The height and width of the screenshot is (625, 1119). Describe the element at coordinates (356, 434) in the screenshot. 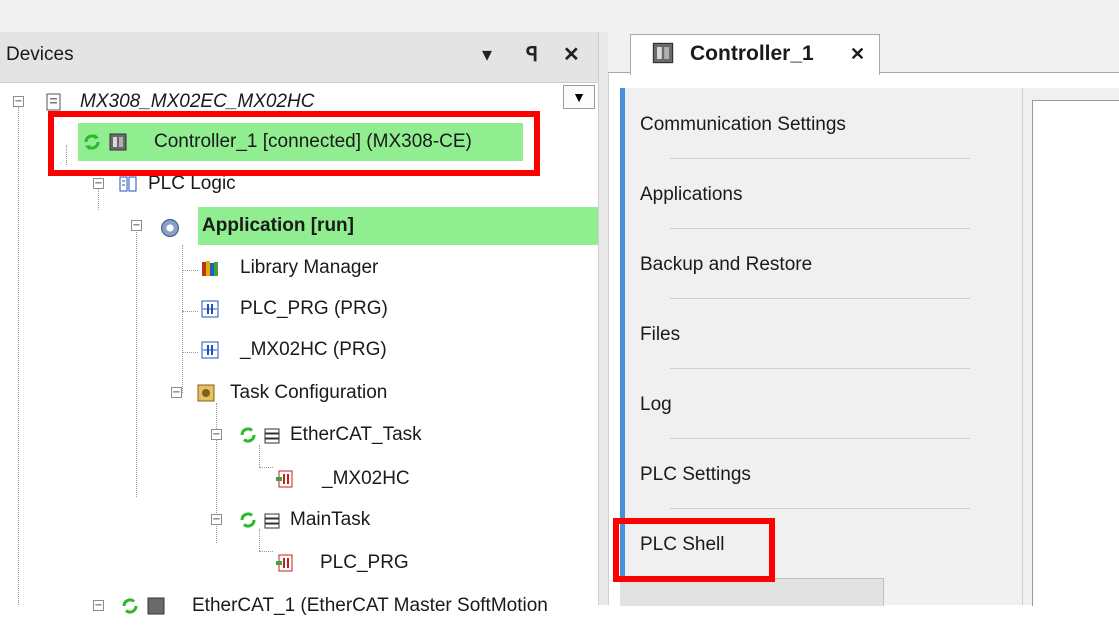

I see `tree-node-label: EtherCAT_Task` at that location.